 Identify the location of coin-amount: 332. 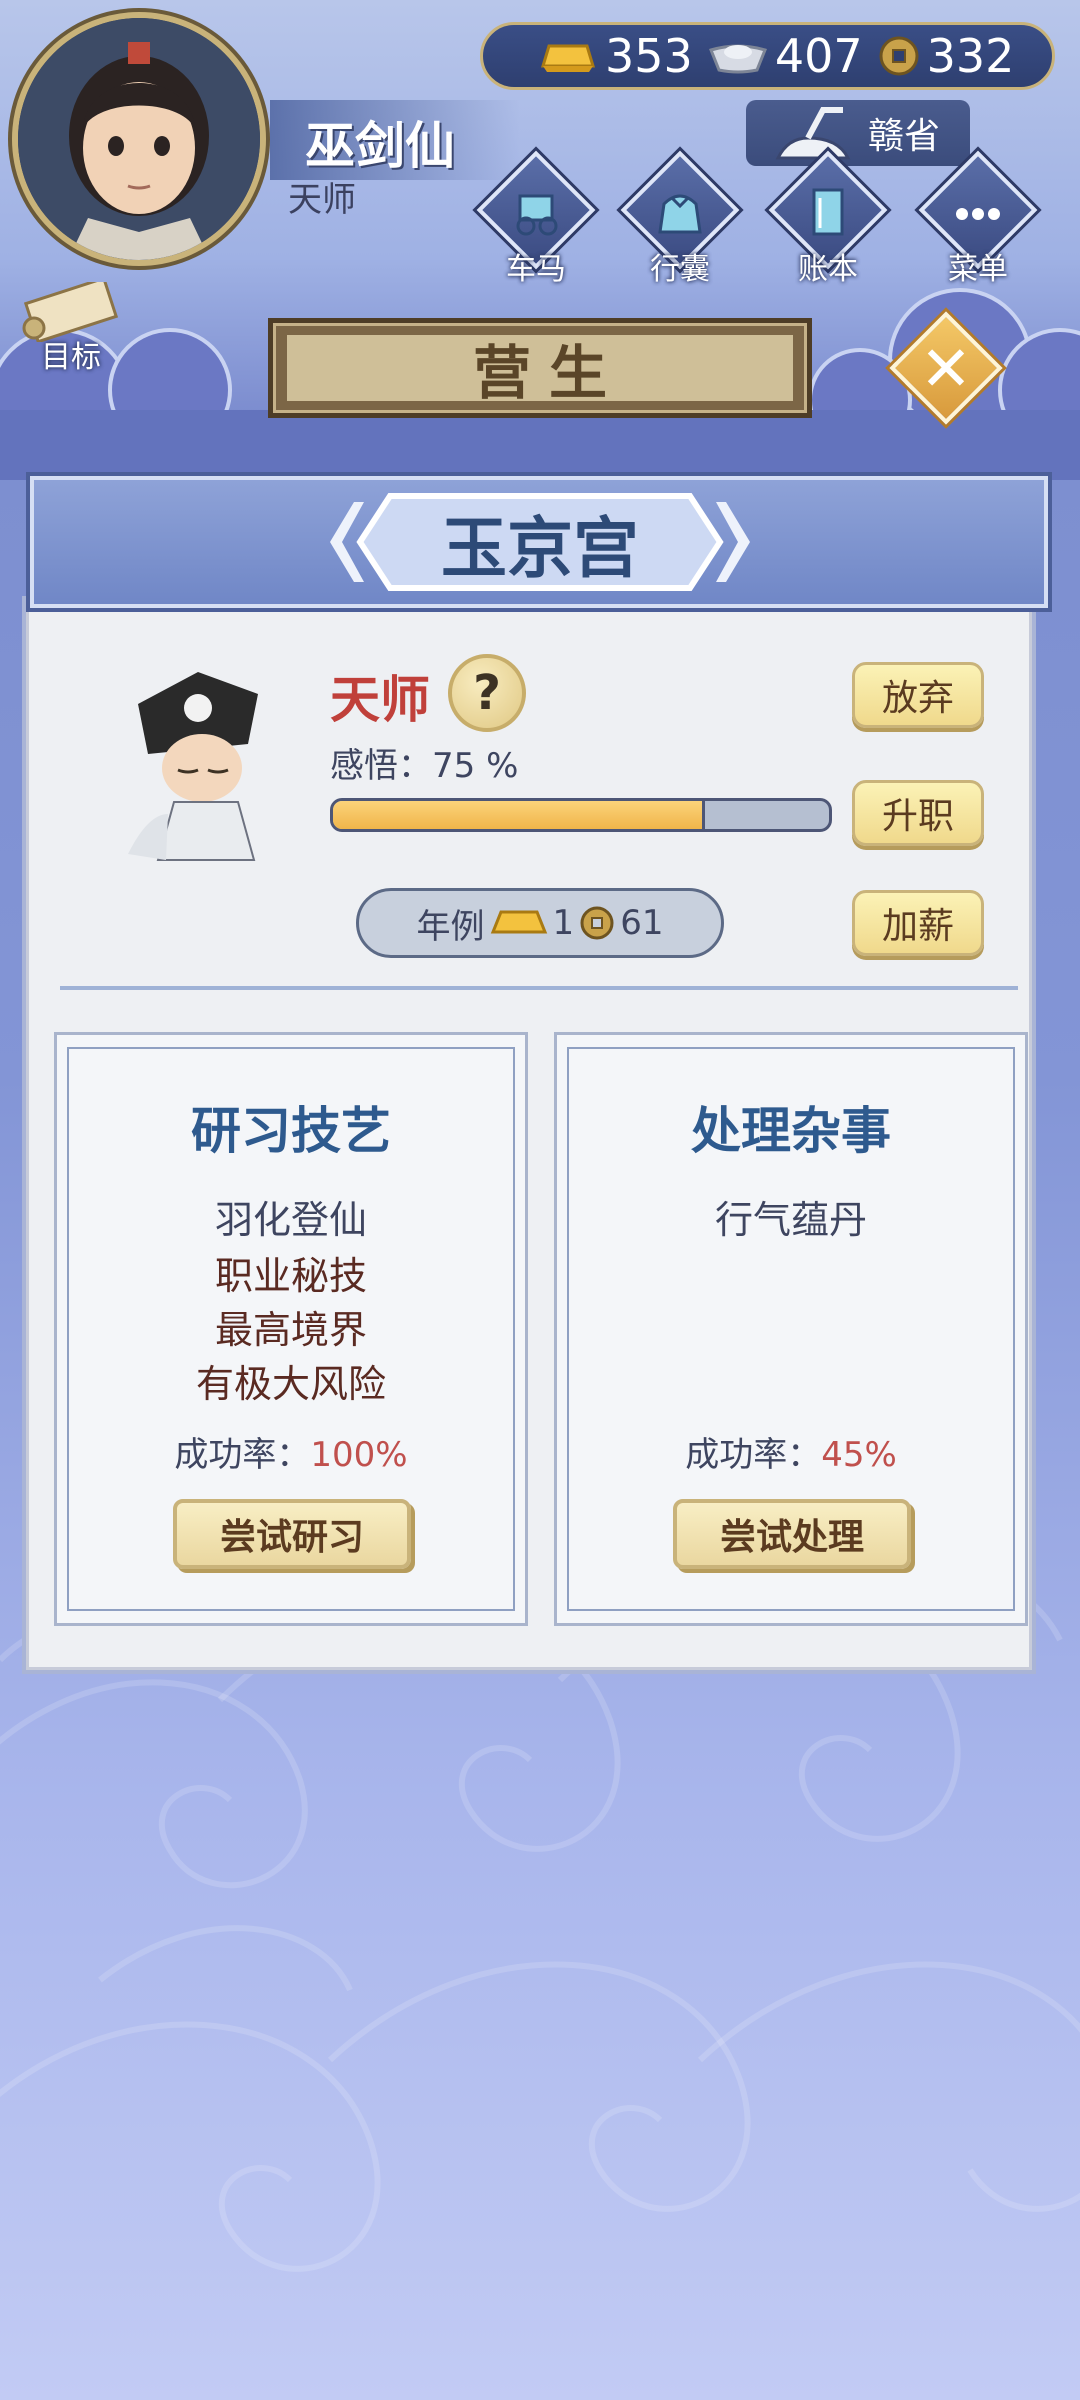
(970, 56).